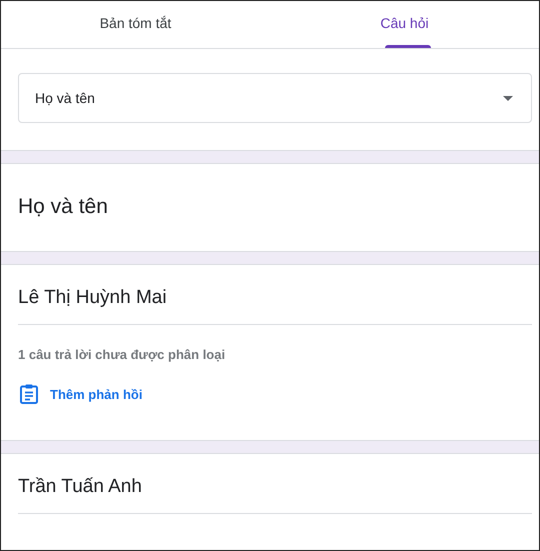  I want to click on question-title: Họ và tên, so click(63, 207).